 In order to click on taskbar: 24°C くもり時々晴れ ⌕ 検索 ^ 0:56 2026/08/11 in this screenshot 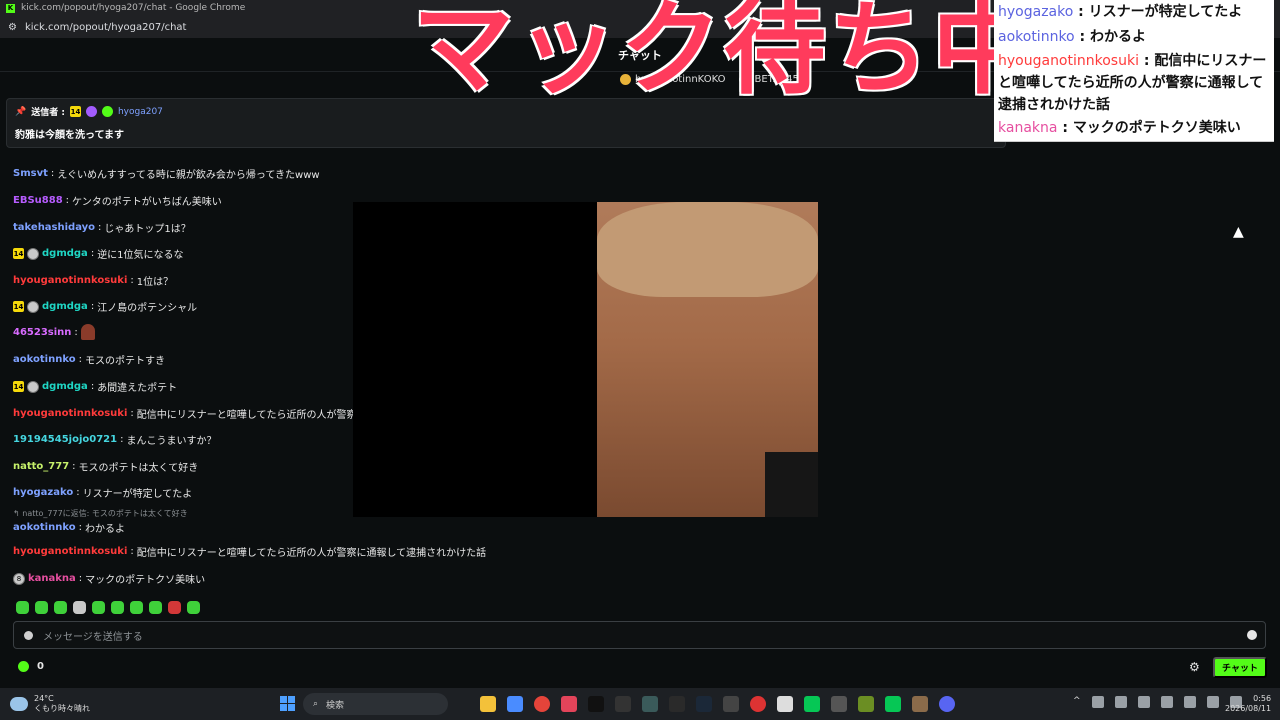, I will do `click(640, 704)`.